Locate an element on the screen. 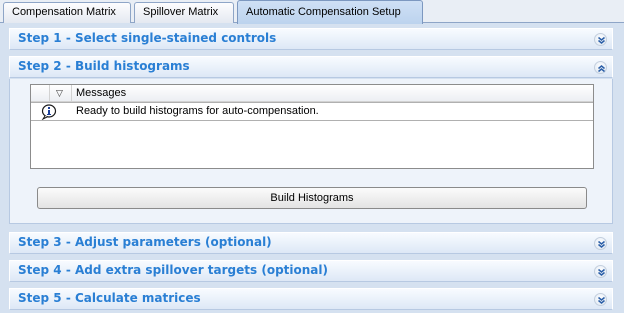  step-5-header: Step 5 - Calculate matrices is located at coordinates (311, 299).